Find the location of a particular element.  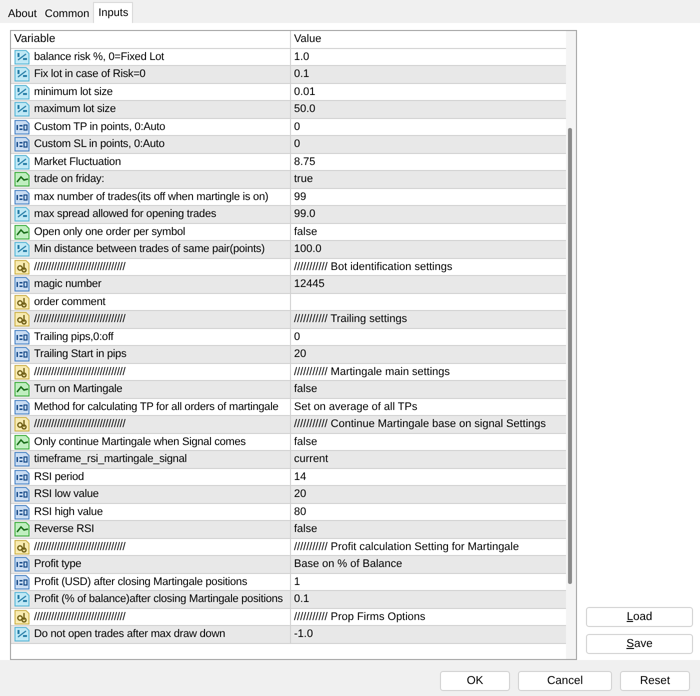

variable-name: minimum lot size is located at coordinates (73, 91).